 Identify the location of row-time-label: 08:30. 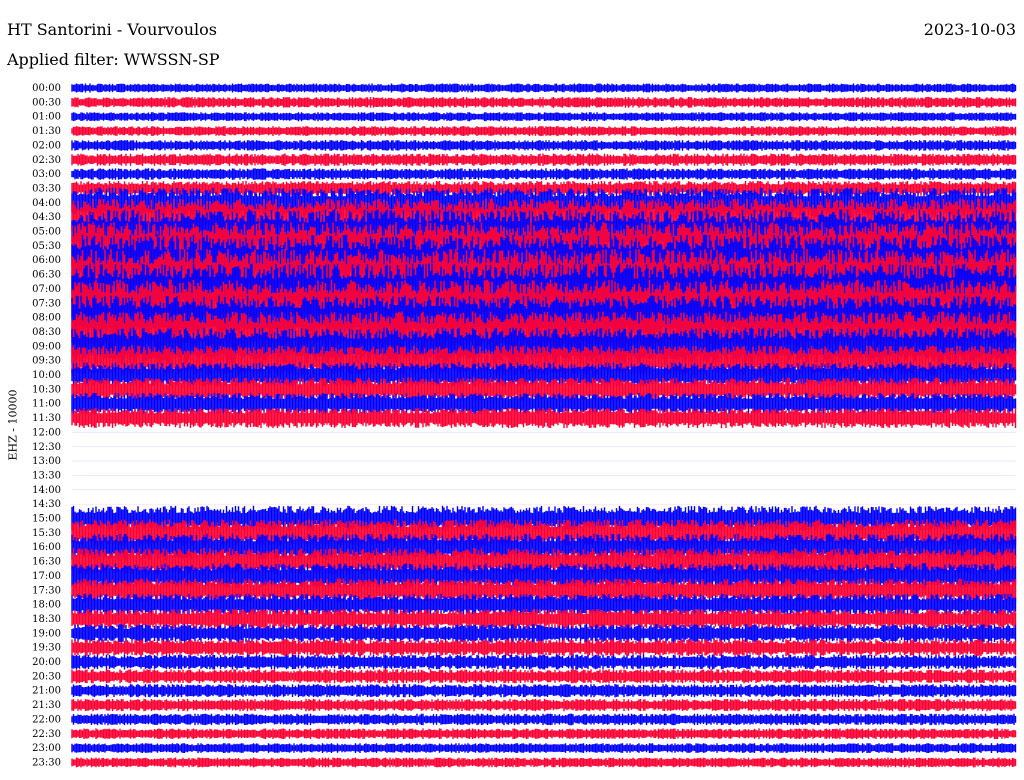
(46, 332).